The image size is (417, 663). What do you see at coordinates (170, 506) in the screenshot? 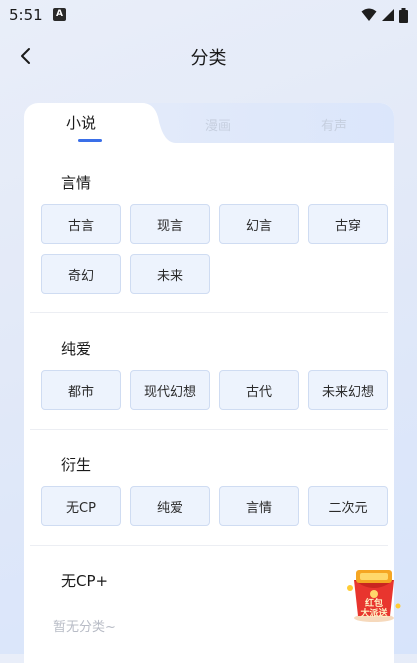
I see `tag-button: 纯爱` at bounding box center [170, 506].